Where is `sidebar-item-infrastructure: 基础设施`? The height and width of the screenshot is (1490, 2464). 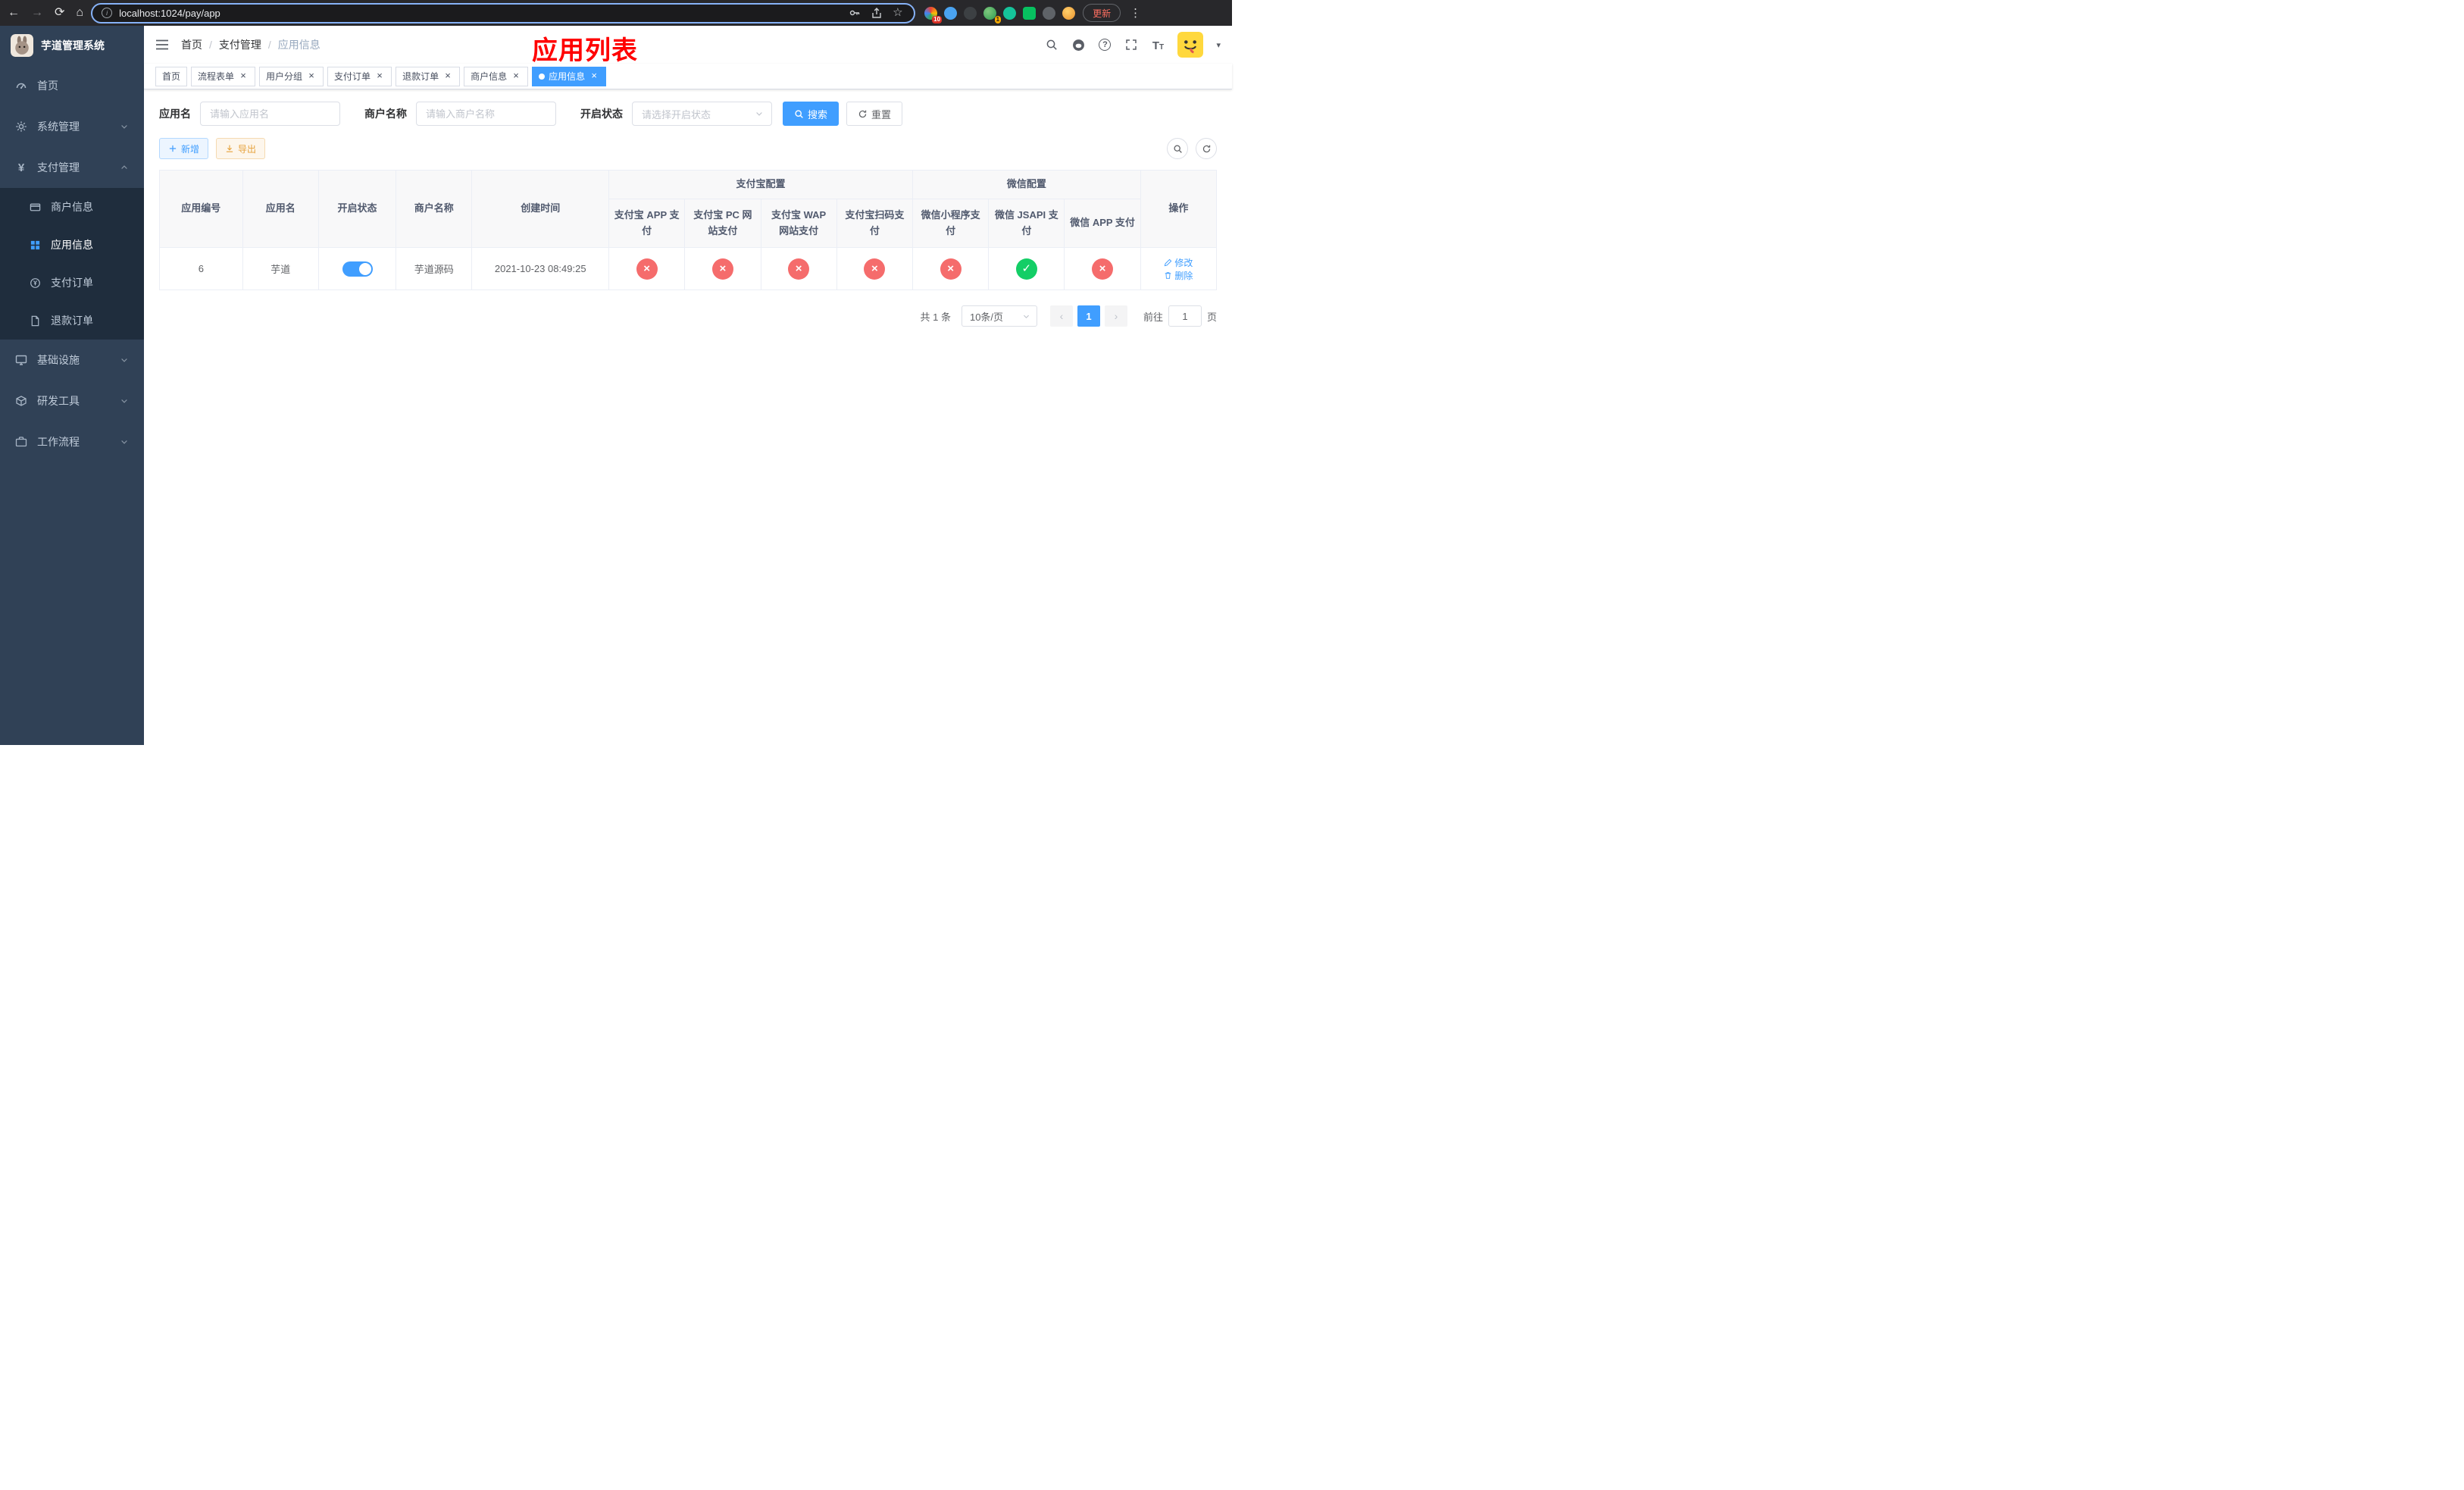 sidebar-item-infrastructure: 基础设施 is located at coordinates (72, 360).